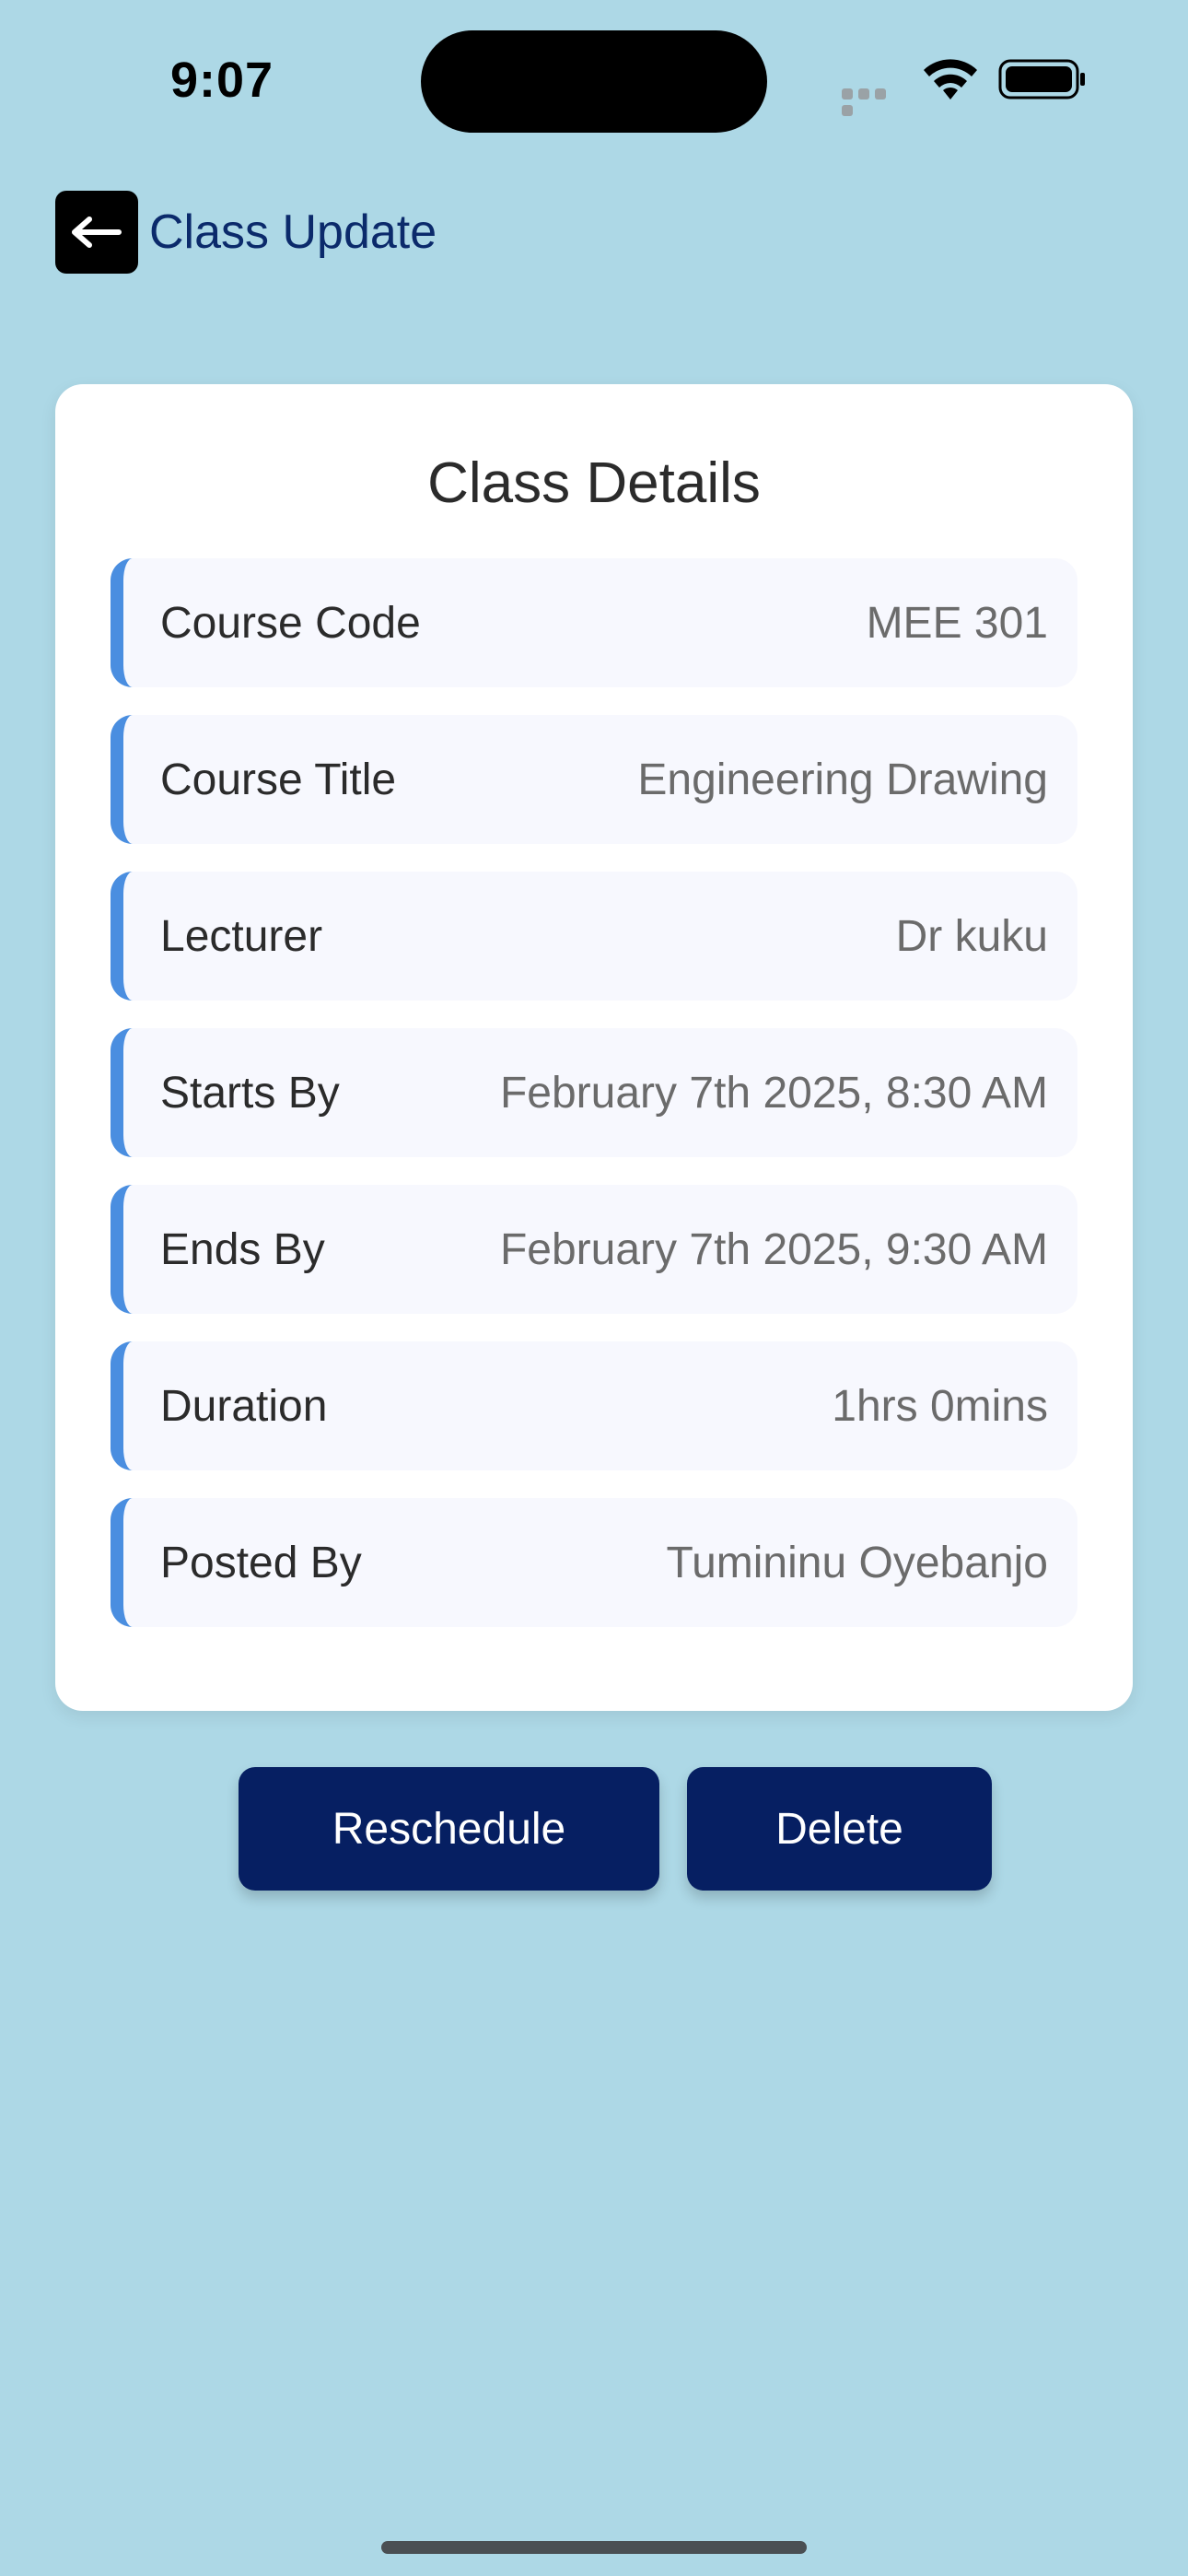 This screenshot has width=1188, height=2576. What do you see at coordinates (1041, 79) in the screenshot?
I see `battery-icon` at bounding box center [1041, 79].